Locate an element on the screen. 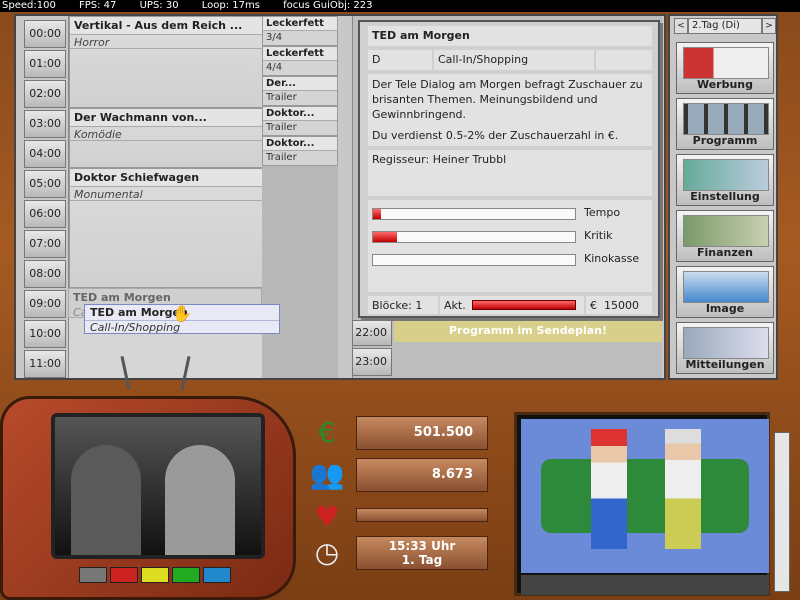 The width and height of the screenshot is (800, 600). day-navigation: < 2.Tag (Di) > is located at coordinates (725, 26).